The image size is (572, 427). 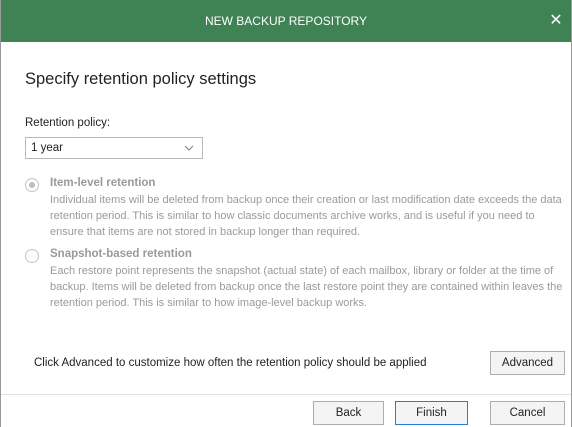 What do you see at coordinates (103, 183) in the screenshot?
I see `item-level-title: Item-level retention` at bounding box center [103, 183].